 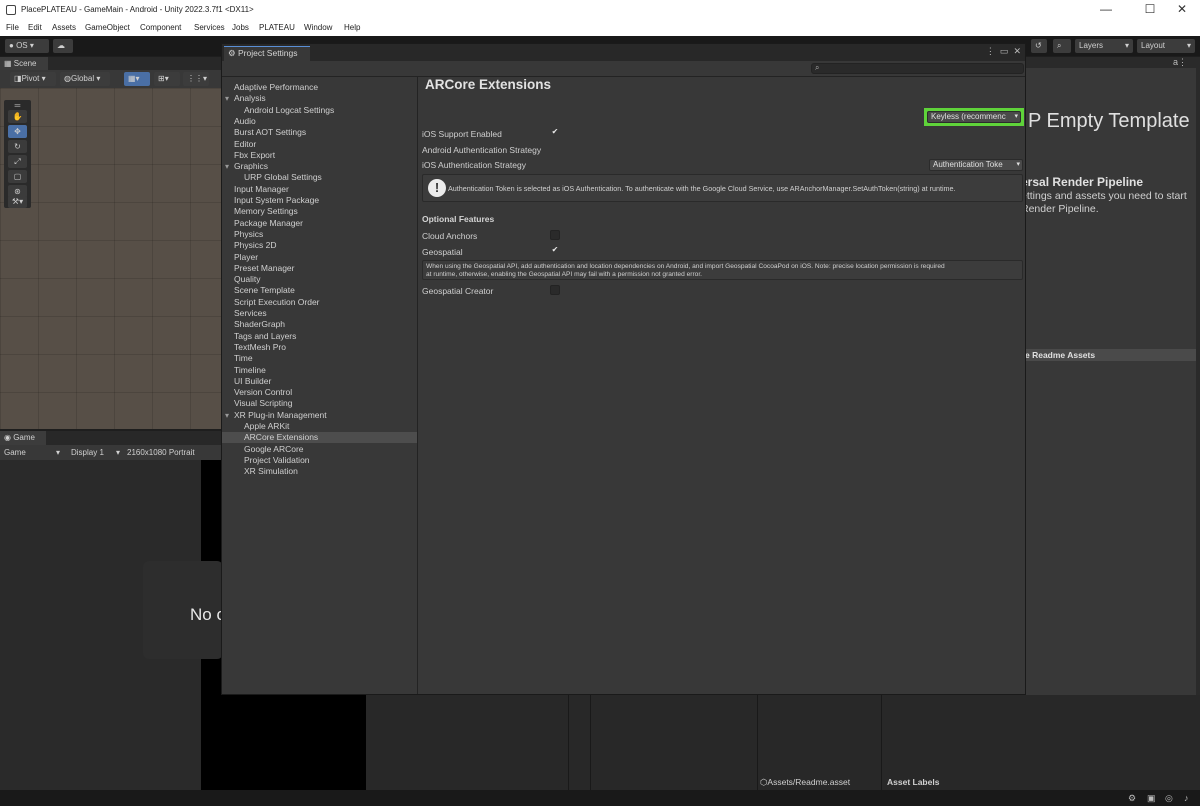 I want to click on snap-increment-icon: ⊞▾, so click(x=167, y=79).